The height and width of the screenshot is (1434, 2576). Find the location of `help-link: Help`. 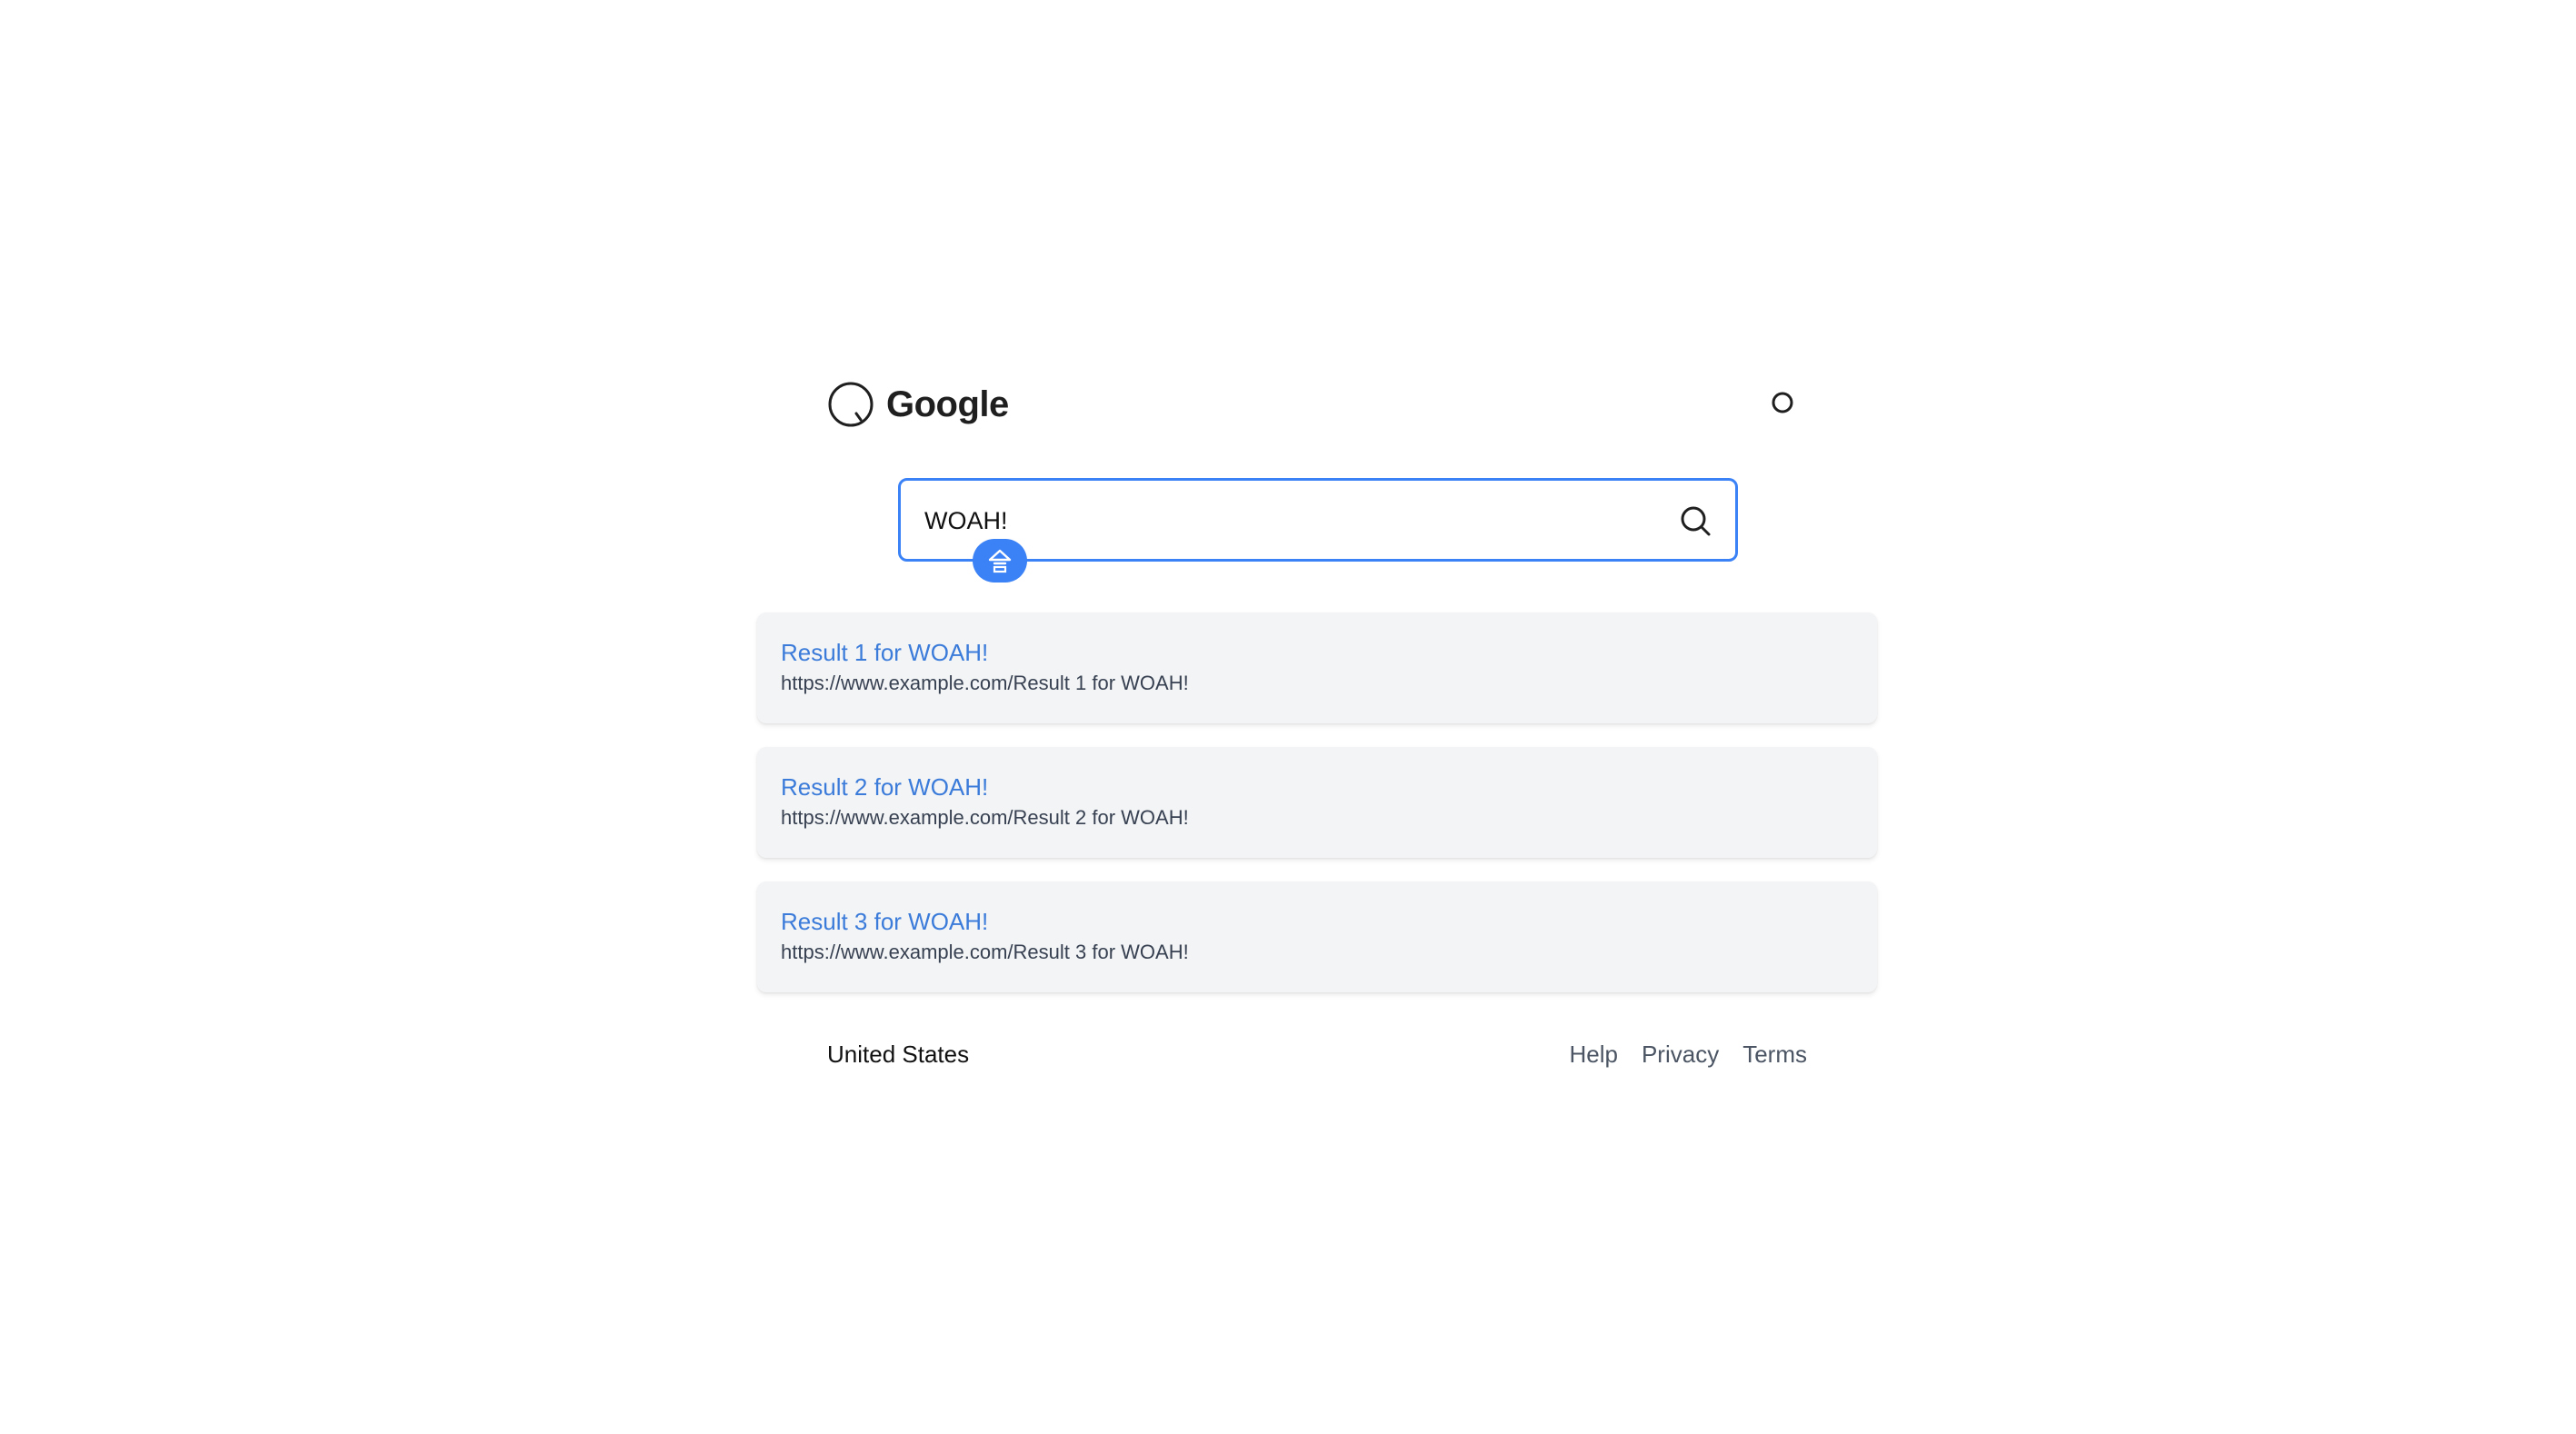

help-link: Help is located at coordinates (1593, 1054).